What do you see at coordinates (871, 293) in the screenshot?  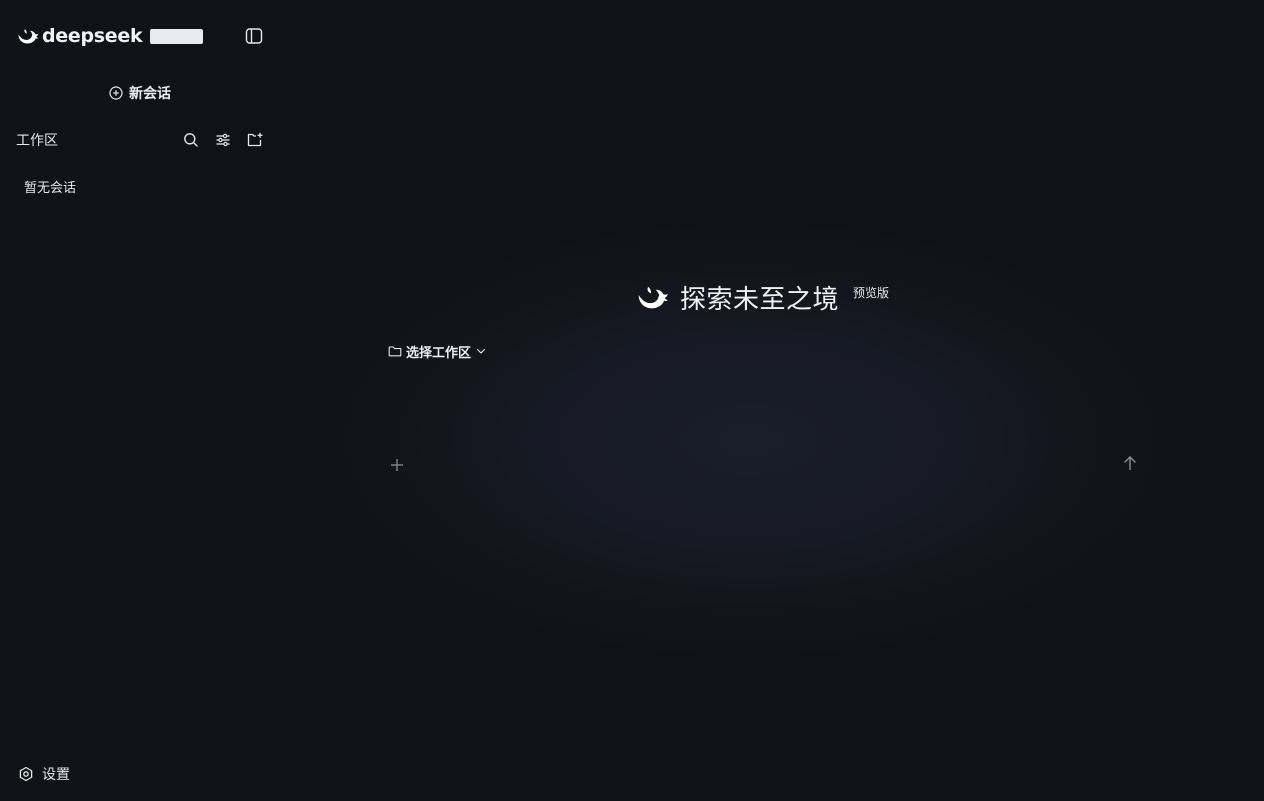 I see `preview-badge: 预览版` at bounding box center [871, 293].